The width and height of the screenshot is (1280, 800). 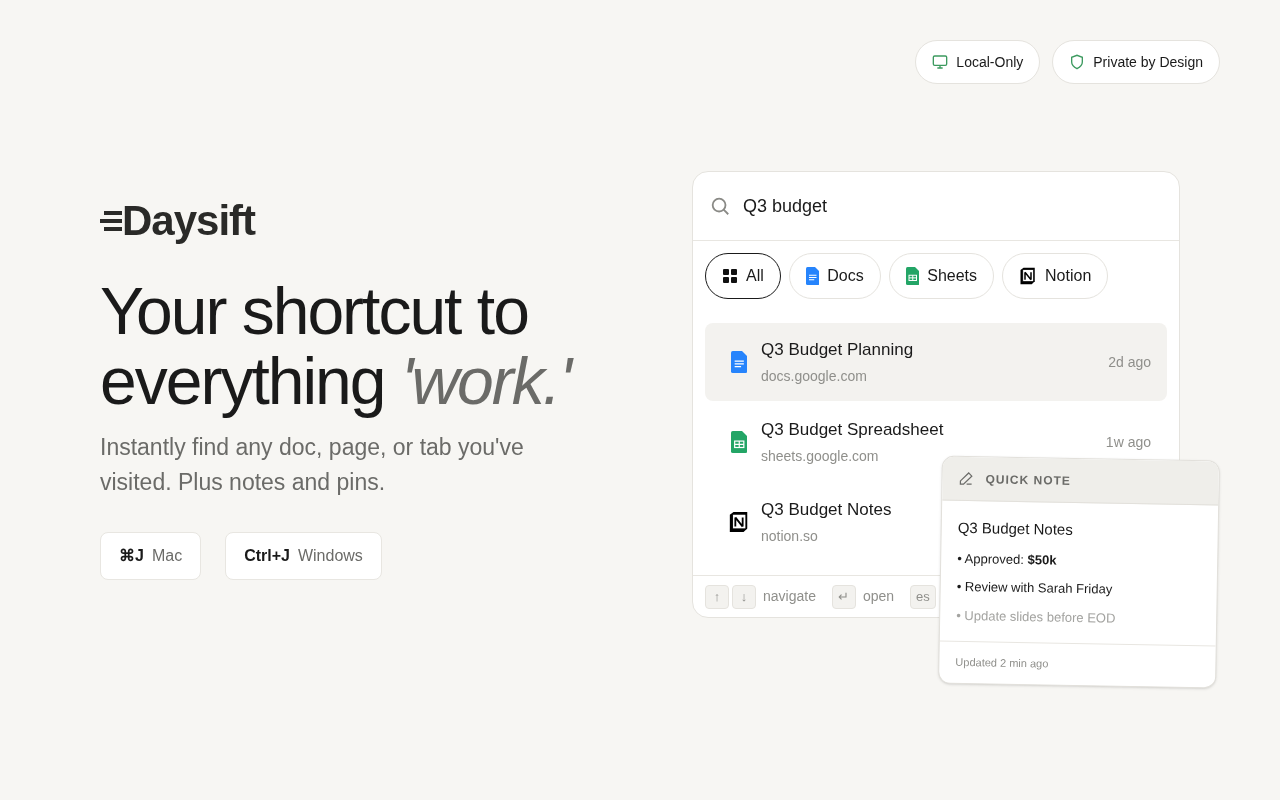 I want to click on monitor-icon, so click(x=940, y=62).